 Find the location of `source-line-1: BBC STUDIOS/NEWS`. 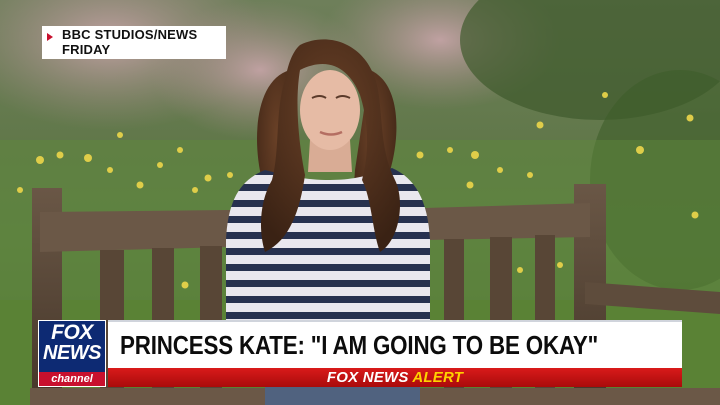

source-line-1: BBC STUDIOS/NEWS is located at coordinates (130, 34).